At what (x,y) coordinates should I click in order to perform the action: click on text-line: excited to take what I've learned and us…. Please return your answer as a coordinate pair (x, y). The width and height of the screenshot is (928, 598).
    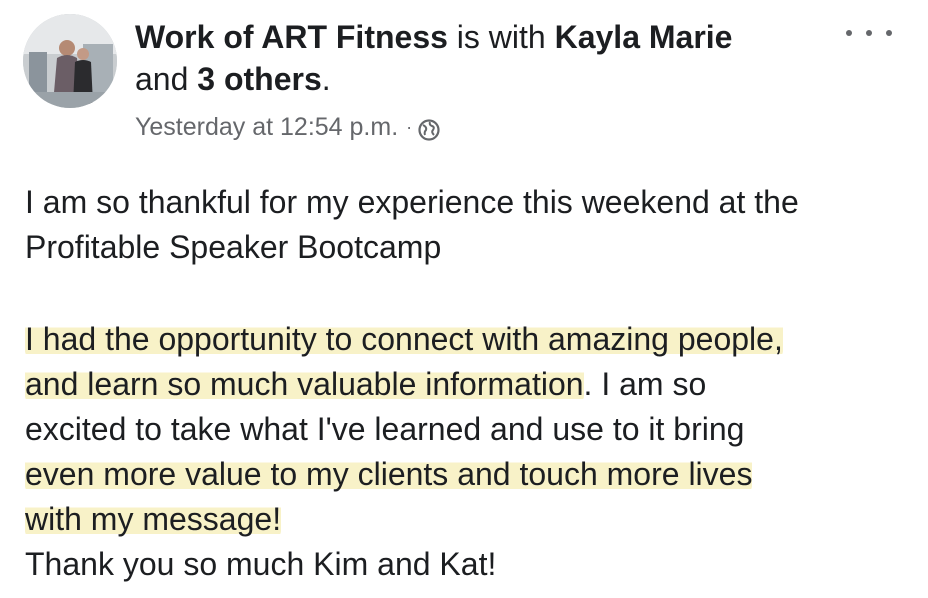
    Looking at the image, I should click on (385, 429).